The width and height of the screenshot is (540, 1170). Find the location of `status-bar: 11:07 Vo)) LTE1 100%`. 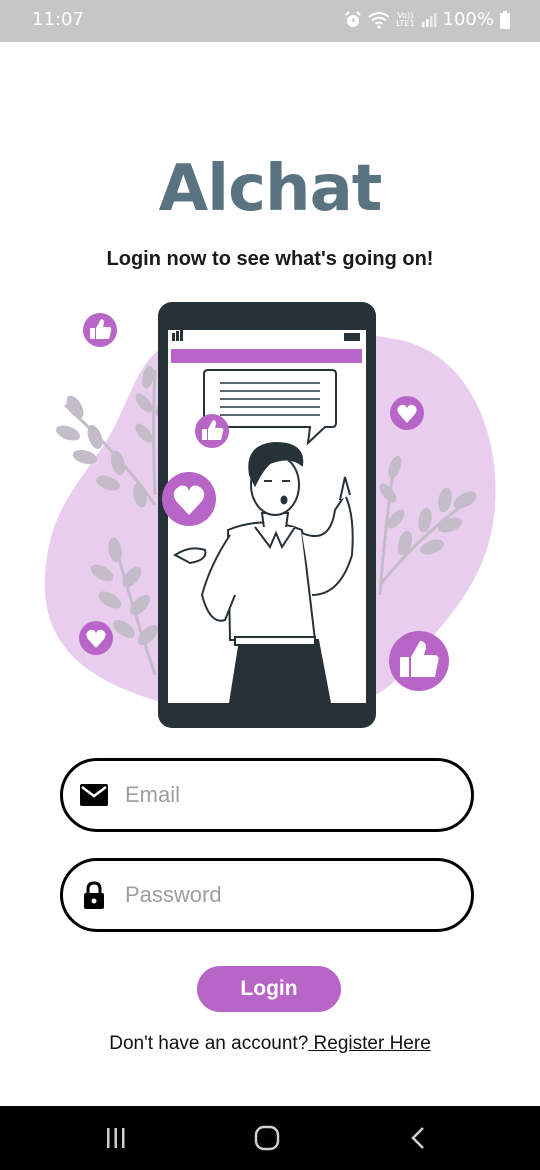

status-bar: 11:07 Vo)) LTE1 100% is located at coordinates (270, 21).